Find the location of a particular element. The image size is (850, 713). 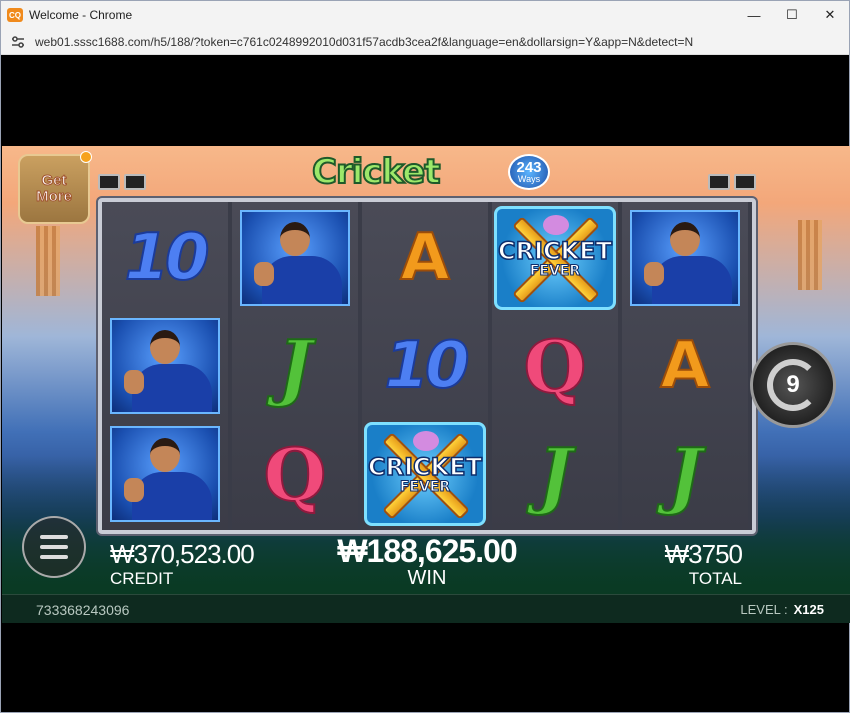

reel-2: JQ is located at coordinates (295, 366).